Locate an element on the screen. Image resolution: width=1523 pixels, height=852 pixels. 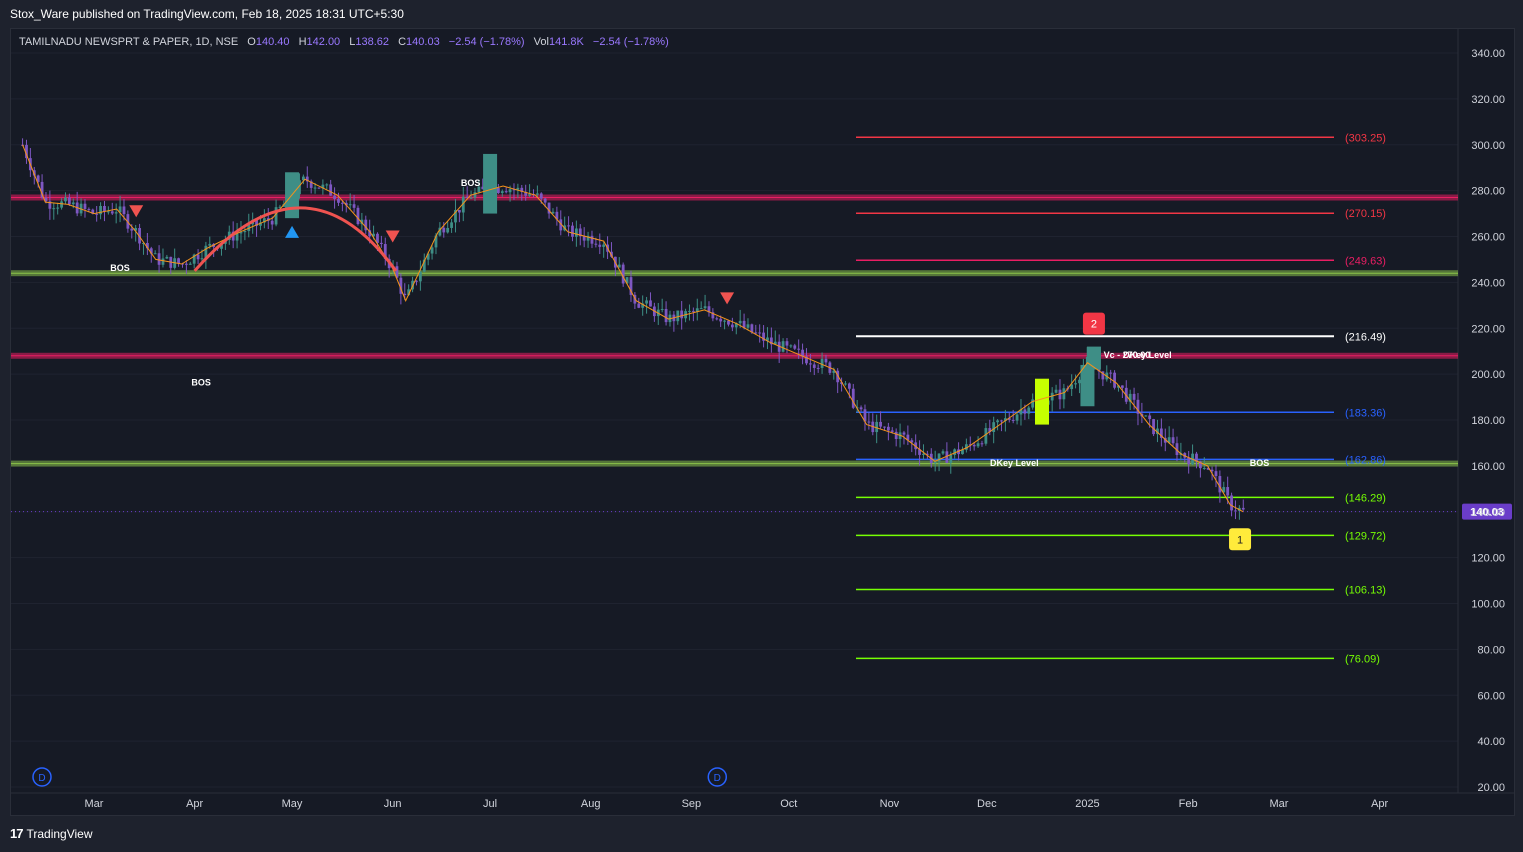
price-axis-tick: 260.00 is located at coordinates (1488, 238).